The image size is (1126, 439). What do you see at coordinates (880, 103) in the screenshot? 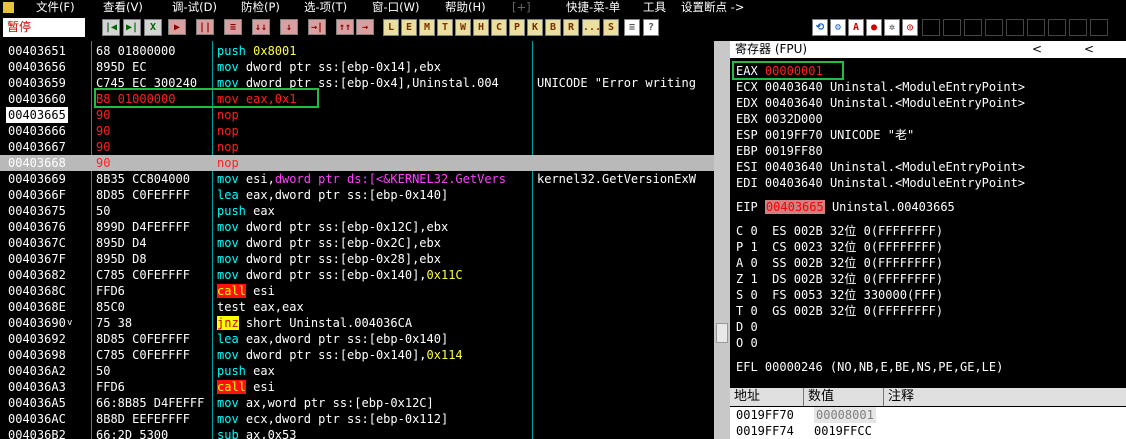
I see `register-edx: EDX 00403640 Uninstal.<ModuleEntryPoint>` at bounding box center [880, 103].